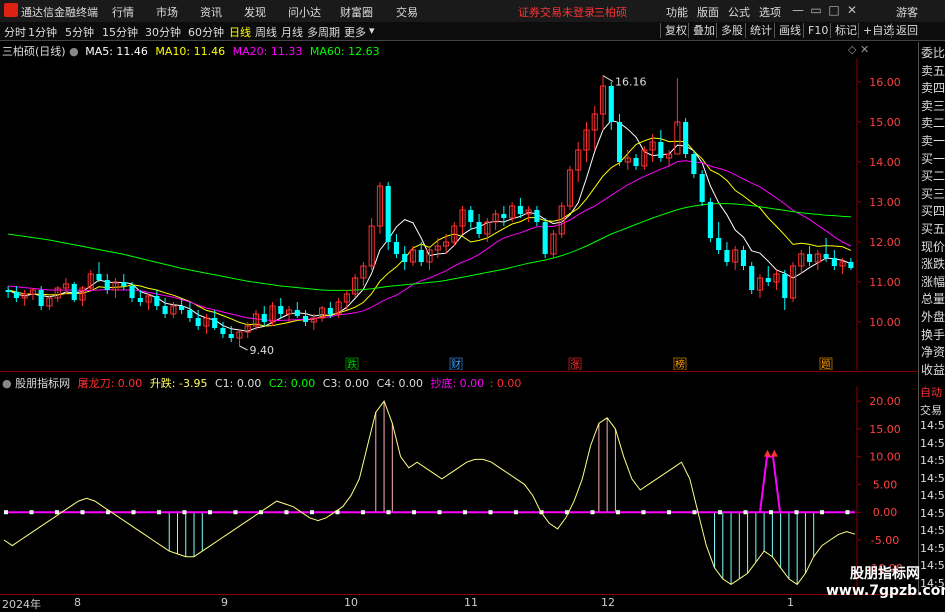 Image resolution: width=945 pixels, height=612 pixels. What do you see at coordinates (933, 246) in the screenshot?
I see `side-panel-item: 现价` at bounding box center [933, 246].